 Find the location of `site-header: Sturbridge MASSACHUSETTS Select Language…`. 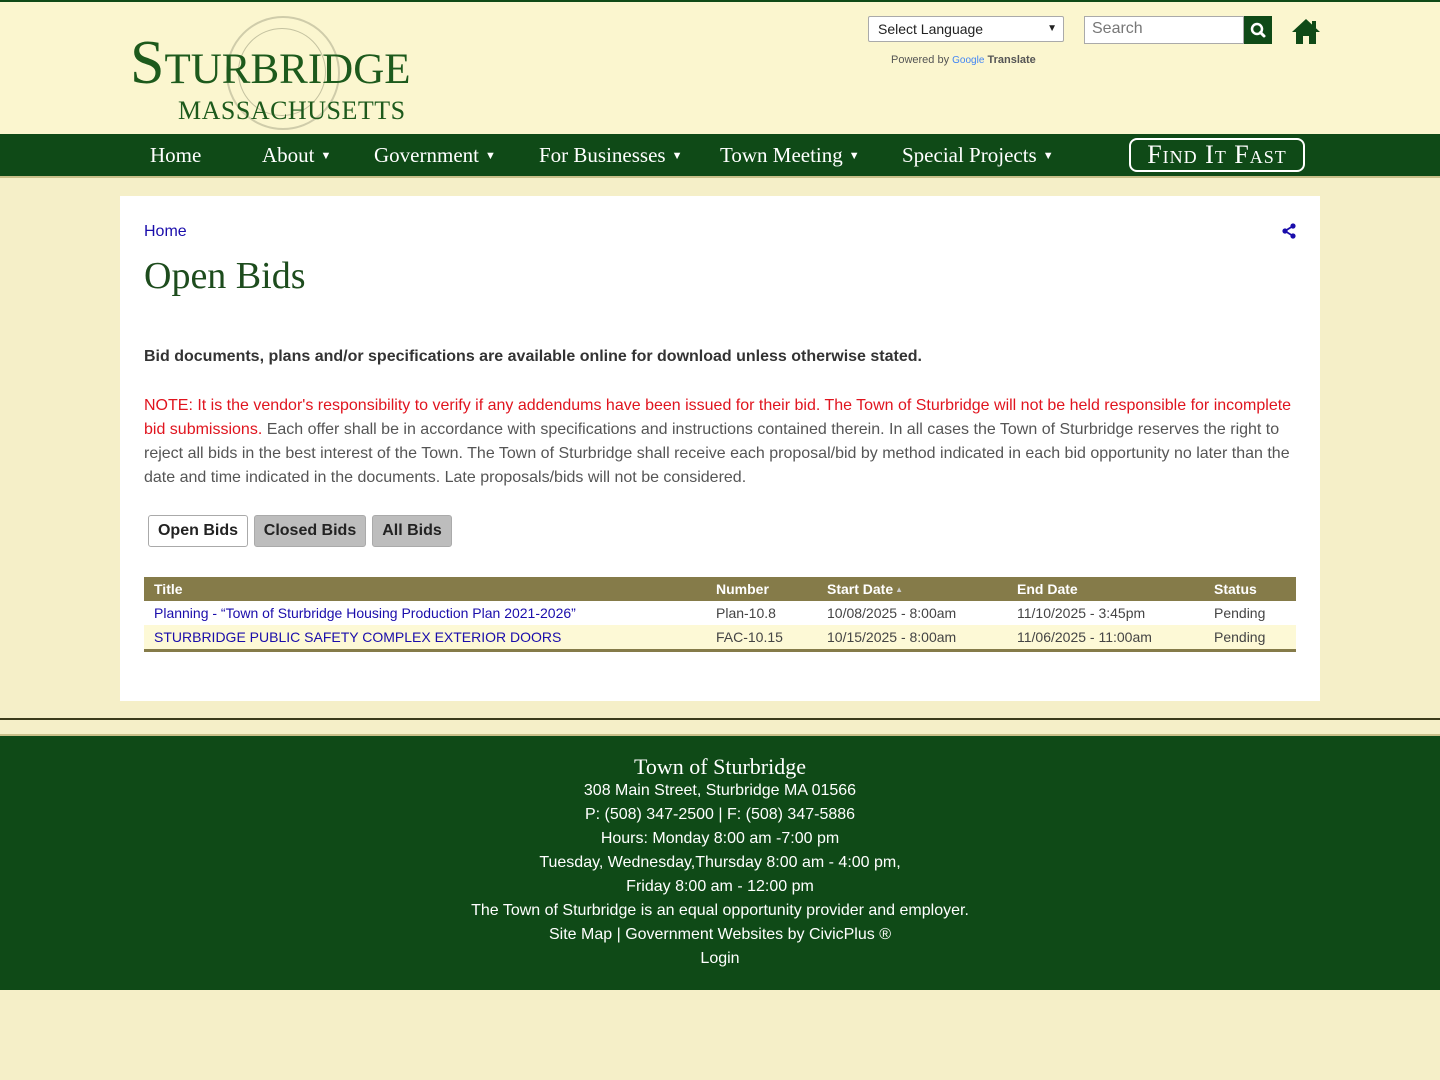

site-header: Sturbridge MASSACHUSETTS Select Language… is located at coordinates (720, 67).